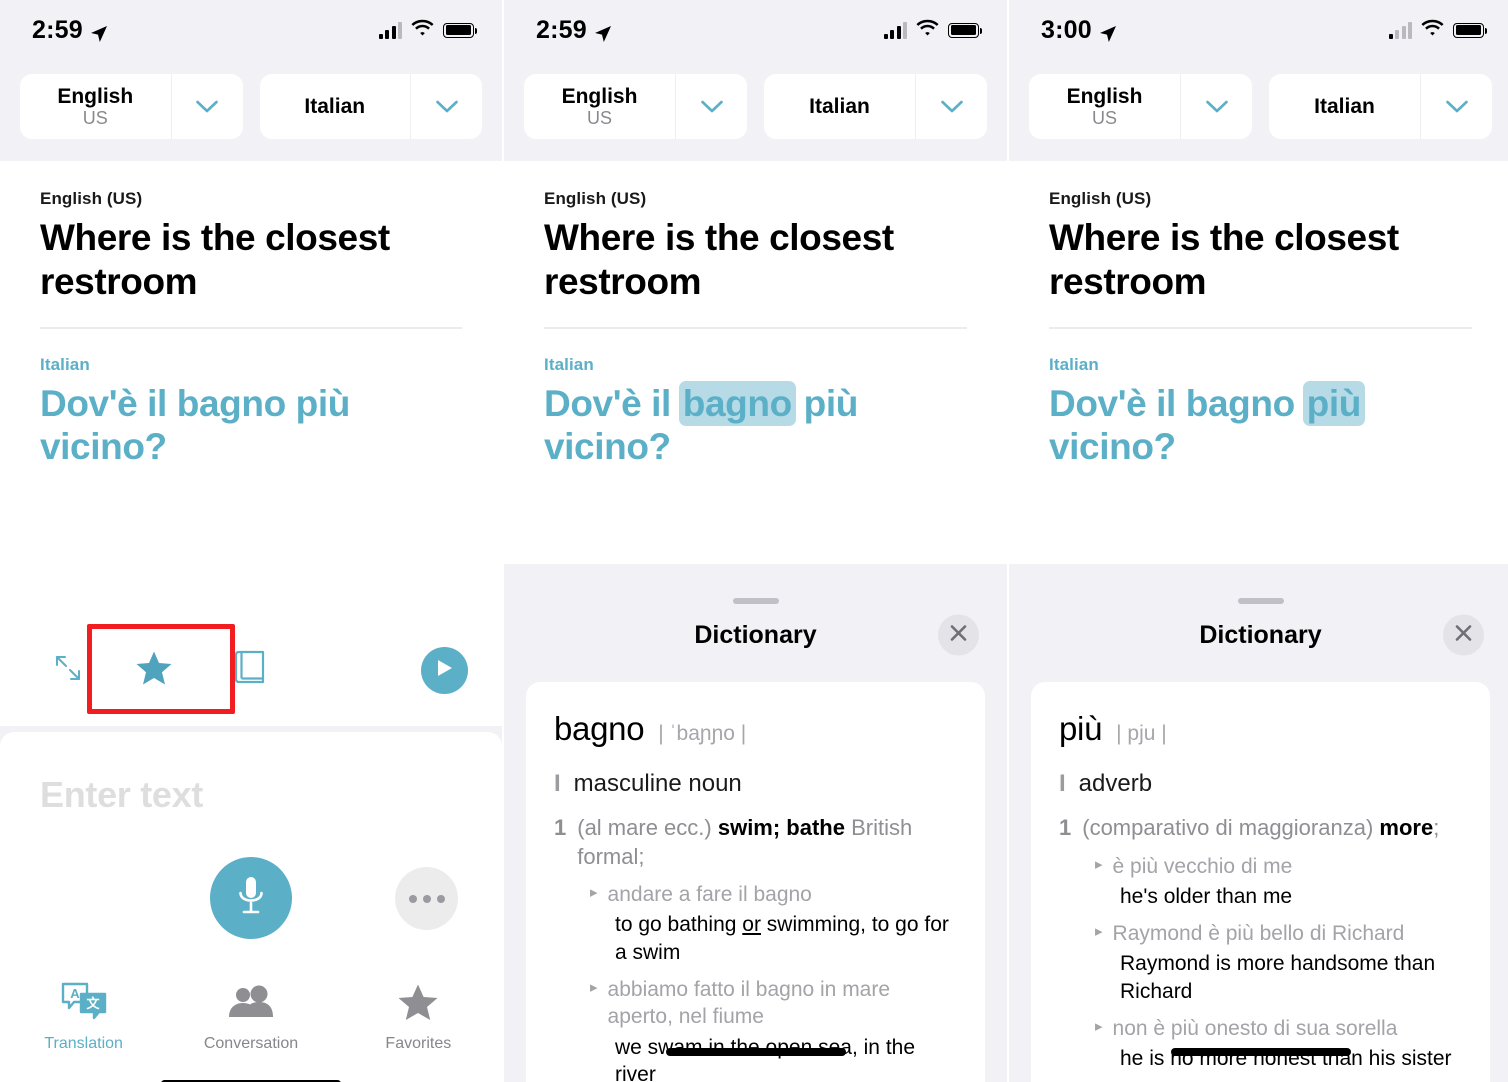 The image size is (1508, 1082). What do you see at coordinates (755, 729) in the screenshot?
I see `dictionary-entry-header: bagno | ˈbaɲɲo |` at bounding box center [755, 729].